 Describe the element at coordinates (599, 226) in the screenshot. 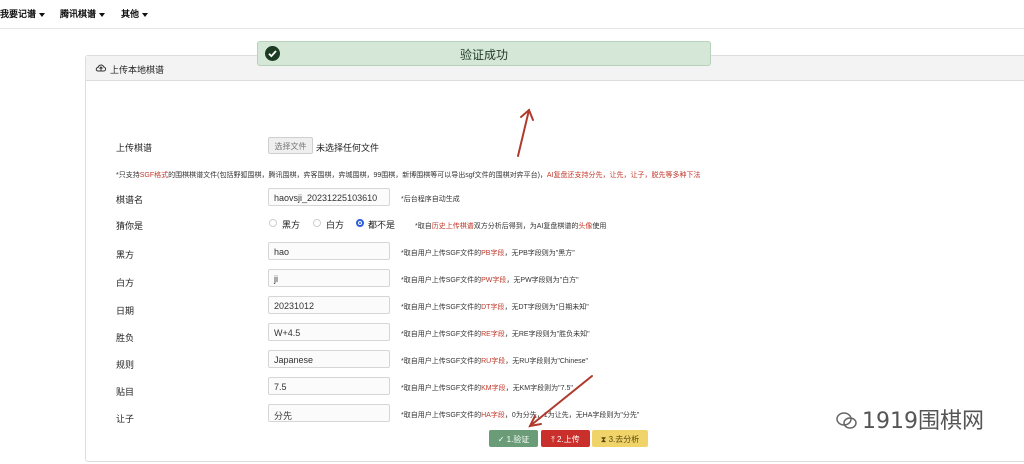

I see `hint-text: 使用` at that location.